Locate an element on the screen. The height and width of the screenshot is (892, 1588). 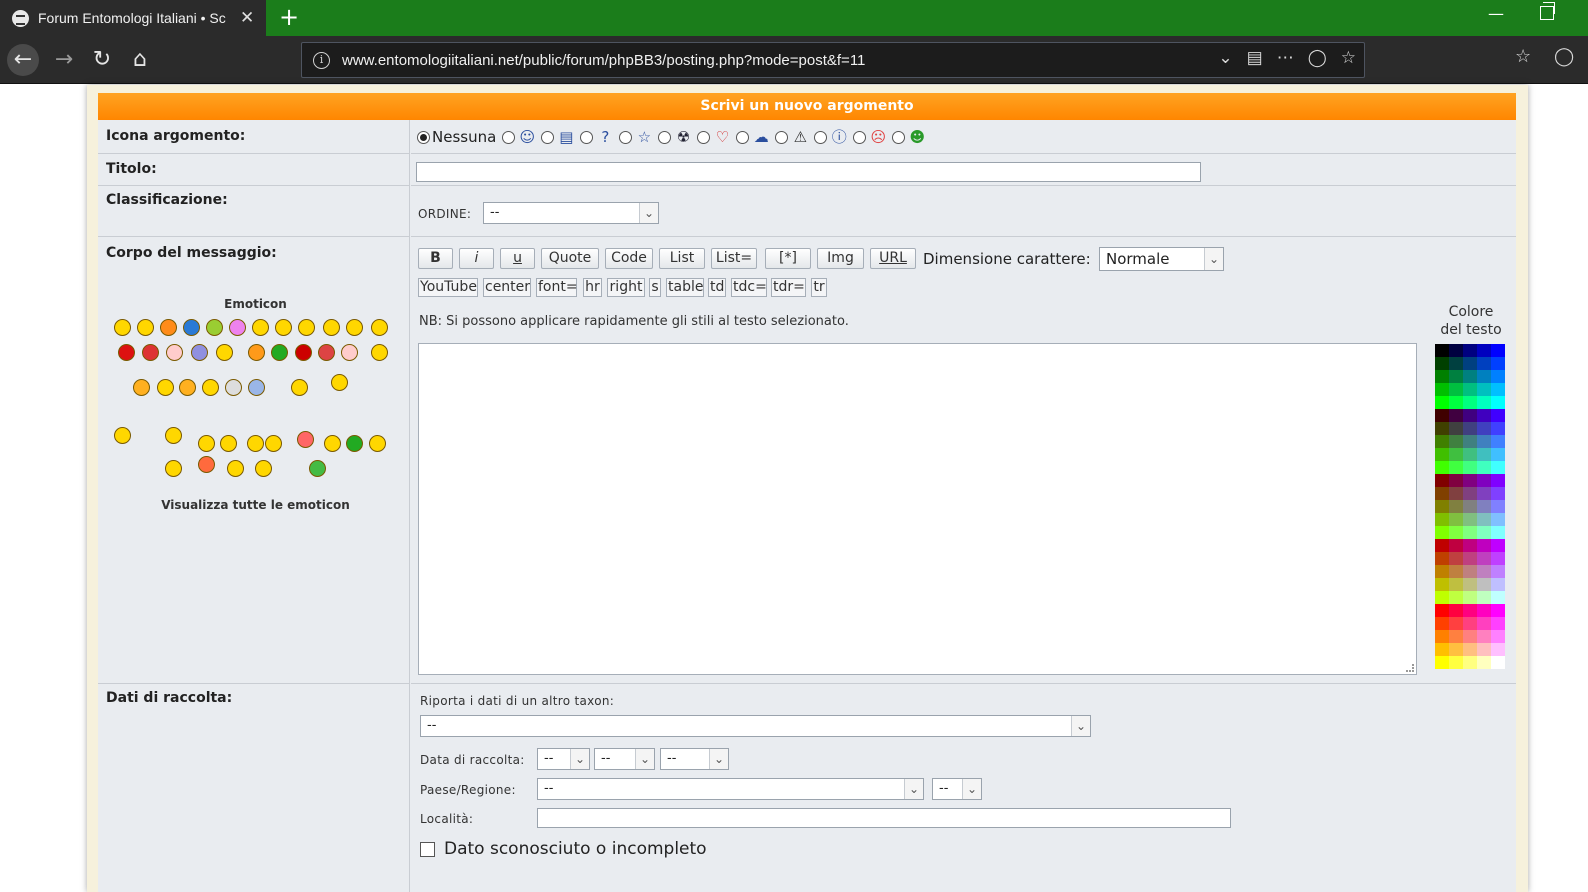
emoticon-point-icon is located at coordinates (173, 468).